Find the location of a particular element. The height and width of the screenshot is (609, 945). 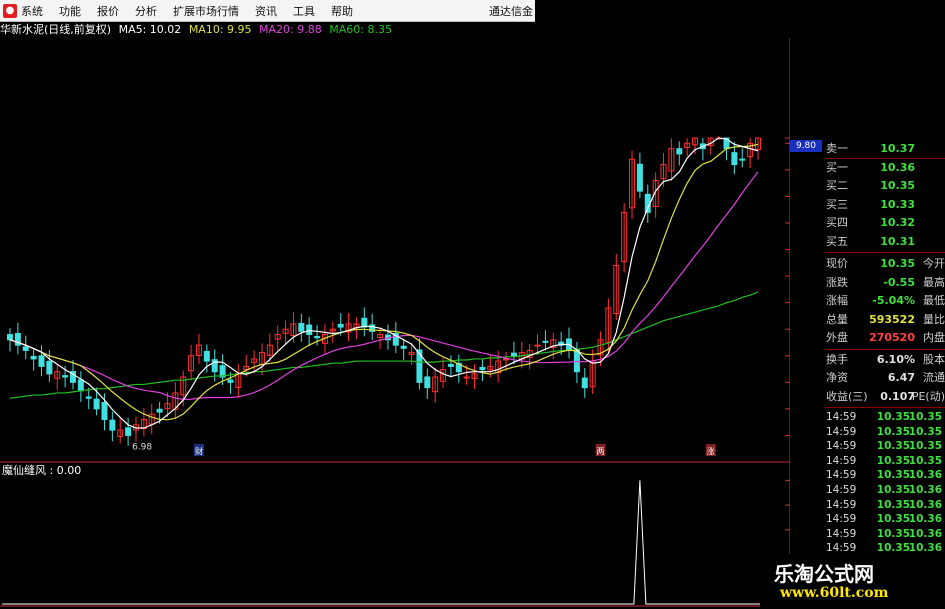

ma5-label: MA5: 10.02 is located at coordinates (150, 29).